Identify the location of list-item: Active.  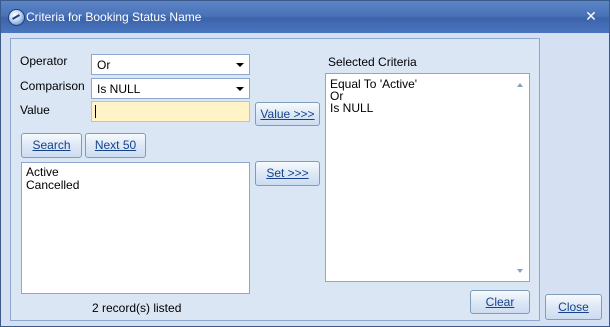
(42, 172).